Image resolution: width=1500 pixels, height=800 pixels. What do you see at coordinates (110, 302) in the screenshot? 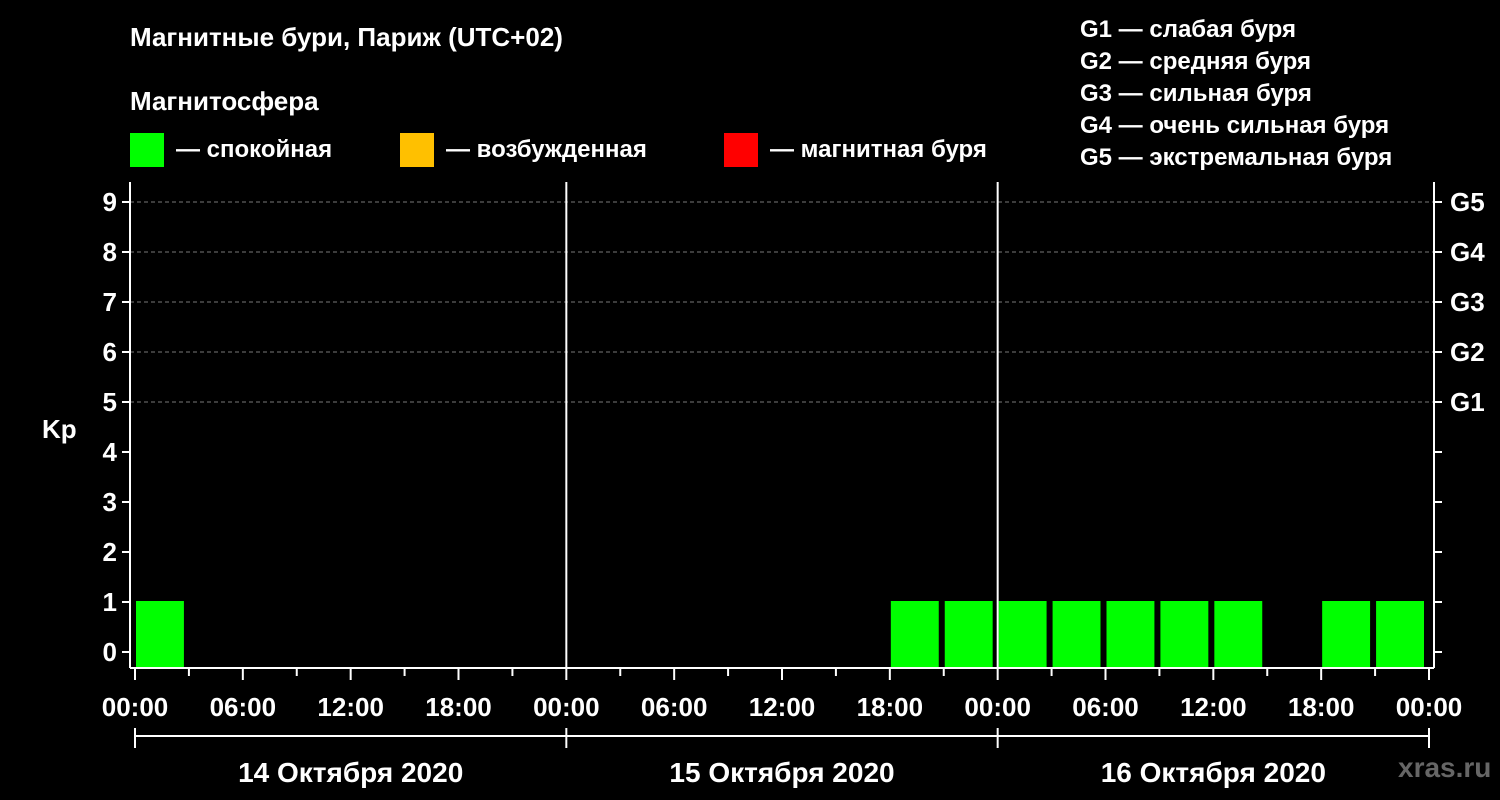
I see `y-tick-label: 7` at bounding box center [110, 302].